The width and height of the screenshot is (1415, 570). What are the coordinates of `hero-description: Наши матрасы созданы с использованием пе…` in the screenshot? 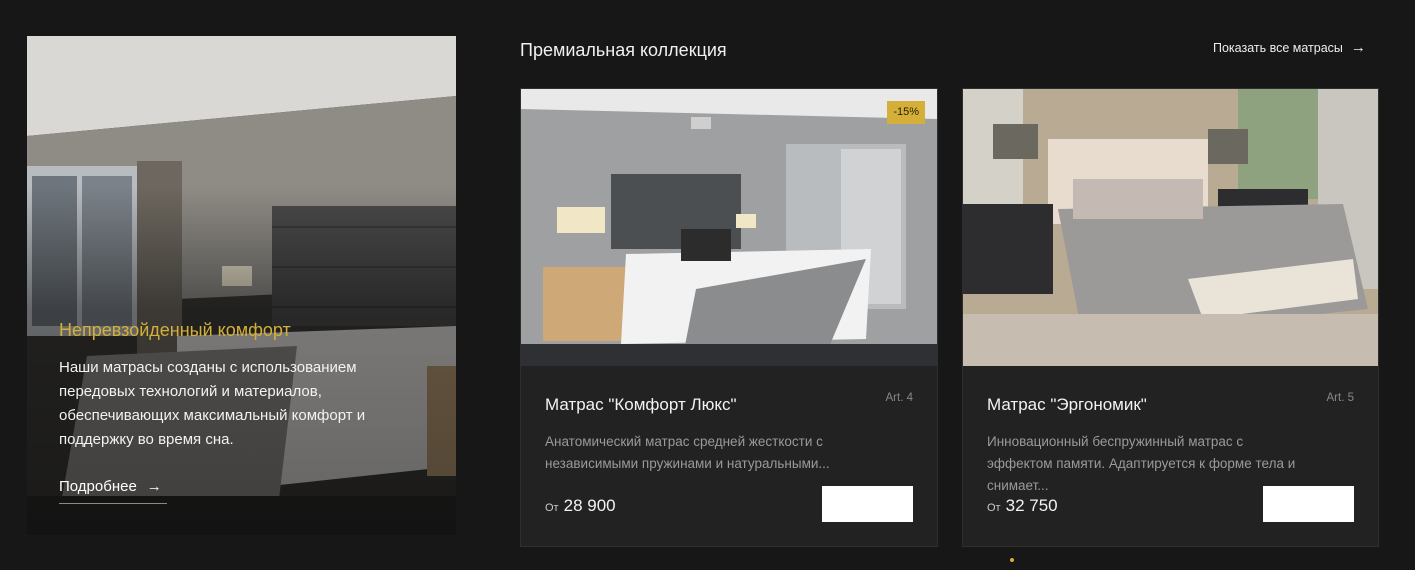 It's located at (212, 403).